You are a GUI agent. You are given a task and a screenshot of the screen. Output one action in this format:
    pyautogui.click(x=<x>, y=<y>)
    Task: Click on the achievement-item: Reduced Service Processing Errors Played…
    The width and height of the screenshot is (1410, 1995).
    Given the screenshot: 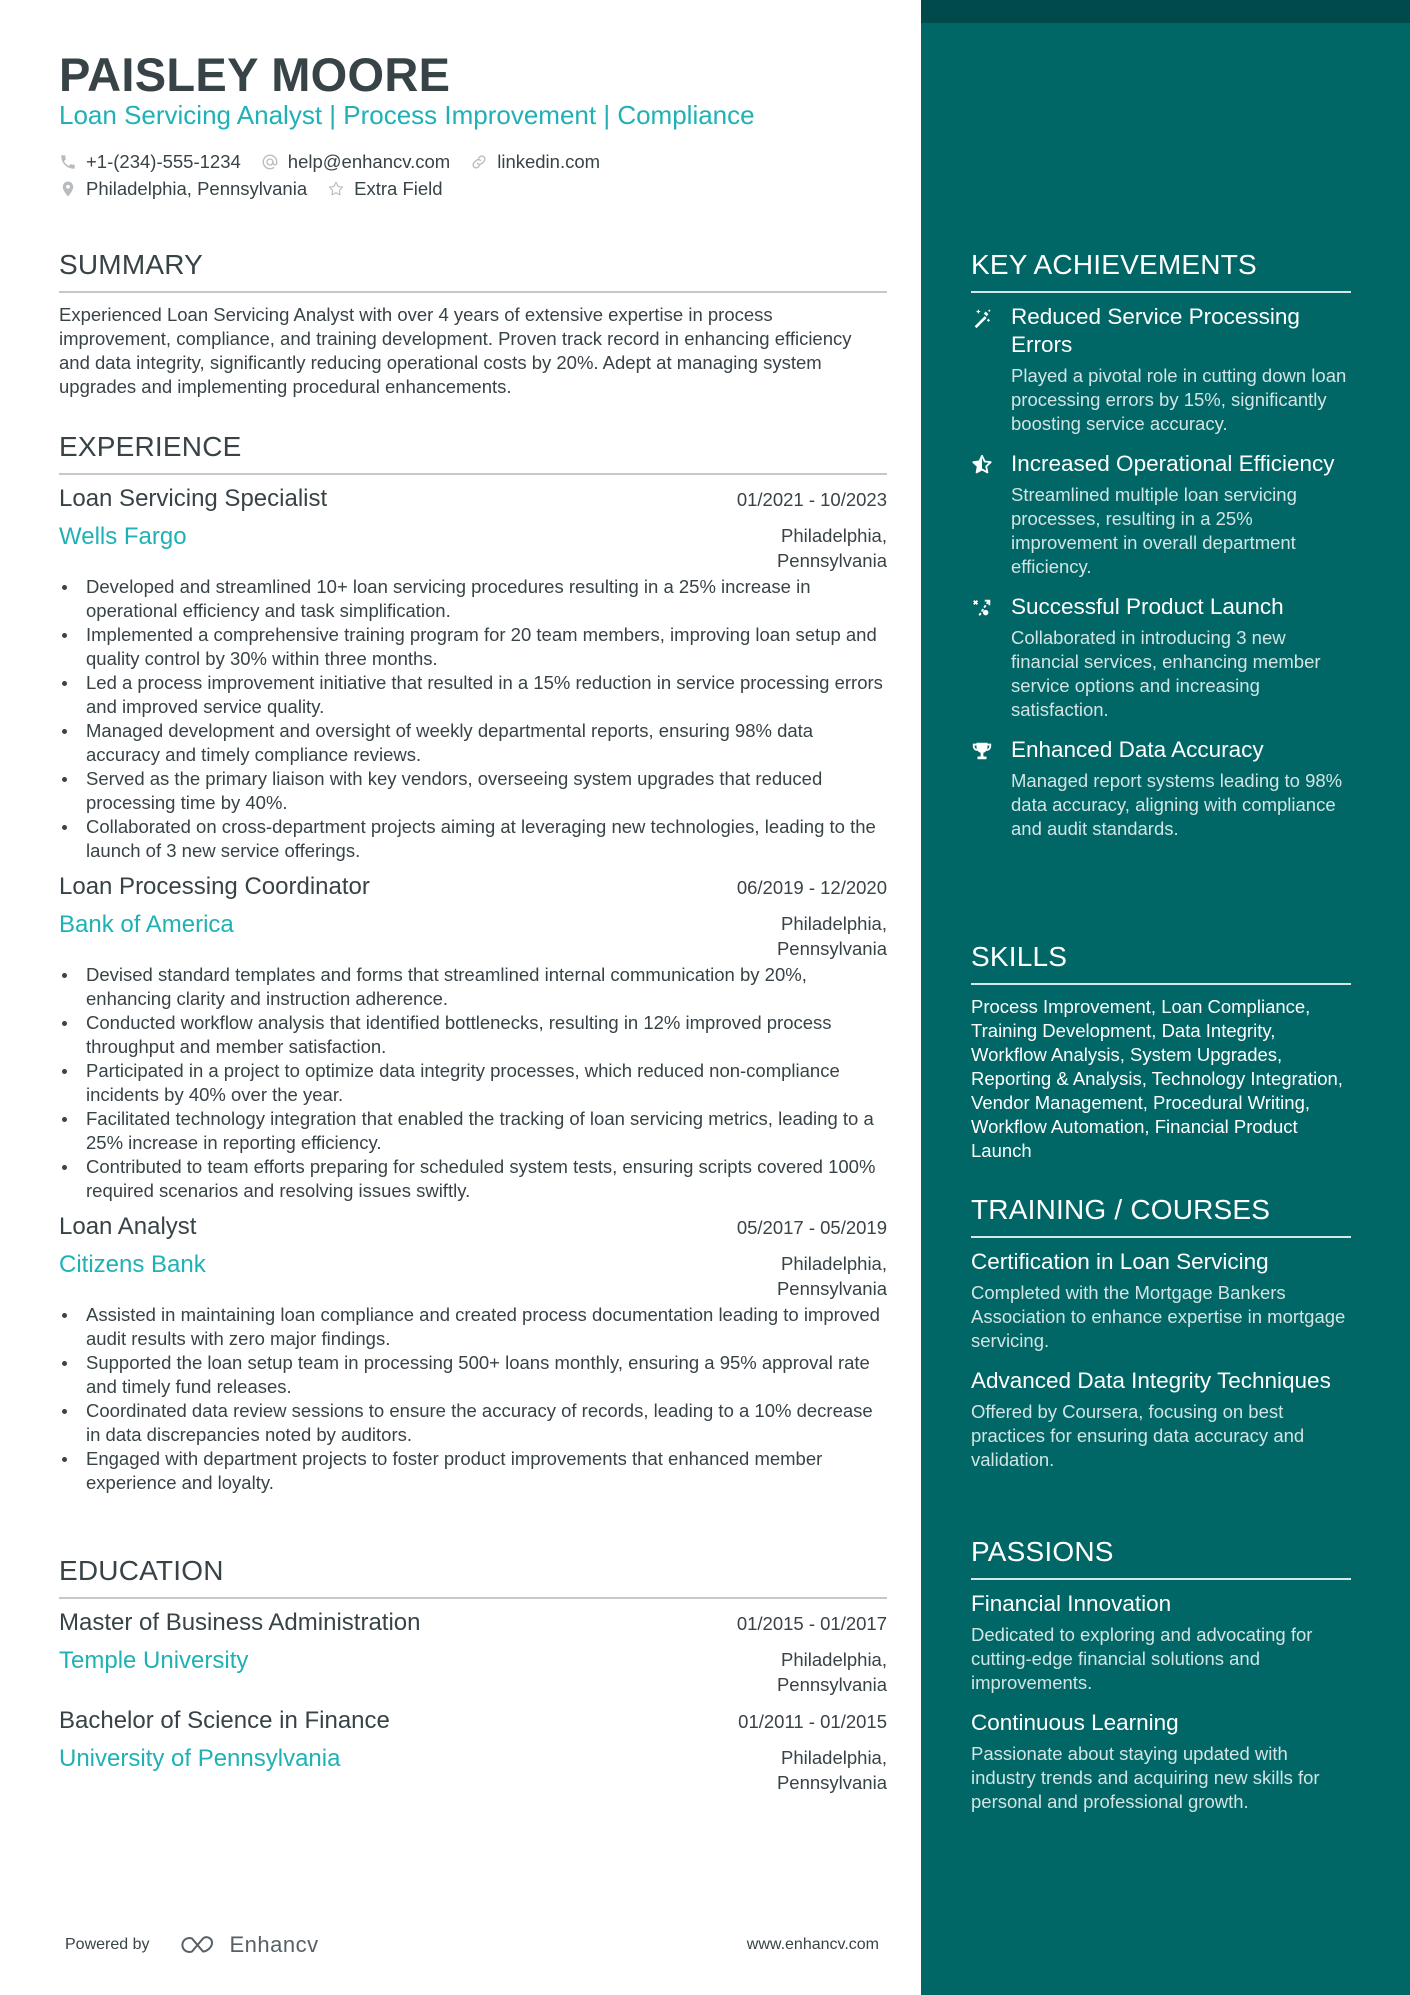 What is the action you would take?
    pyautogui.click(x=1161, y=369)
    